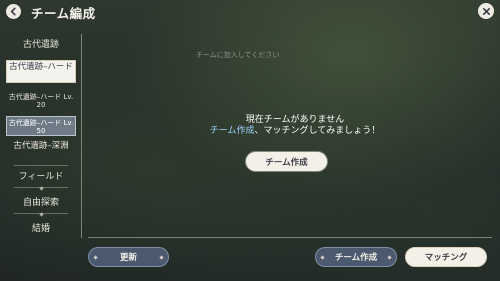 The height and width of the screenshot is (281, 500). Describe the element at coordinates (41, 165) in the screenshot. I see `sidebar-separator` at that location.